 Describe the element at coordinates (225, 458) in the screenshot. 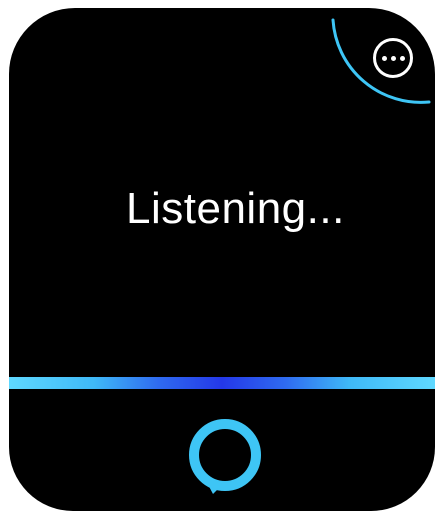

I see `alexa-logo-icon` at that location.